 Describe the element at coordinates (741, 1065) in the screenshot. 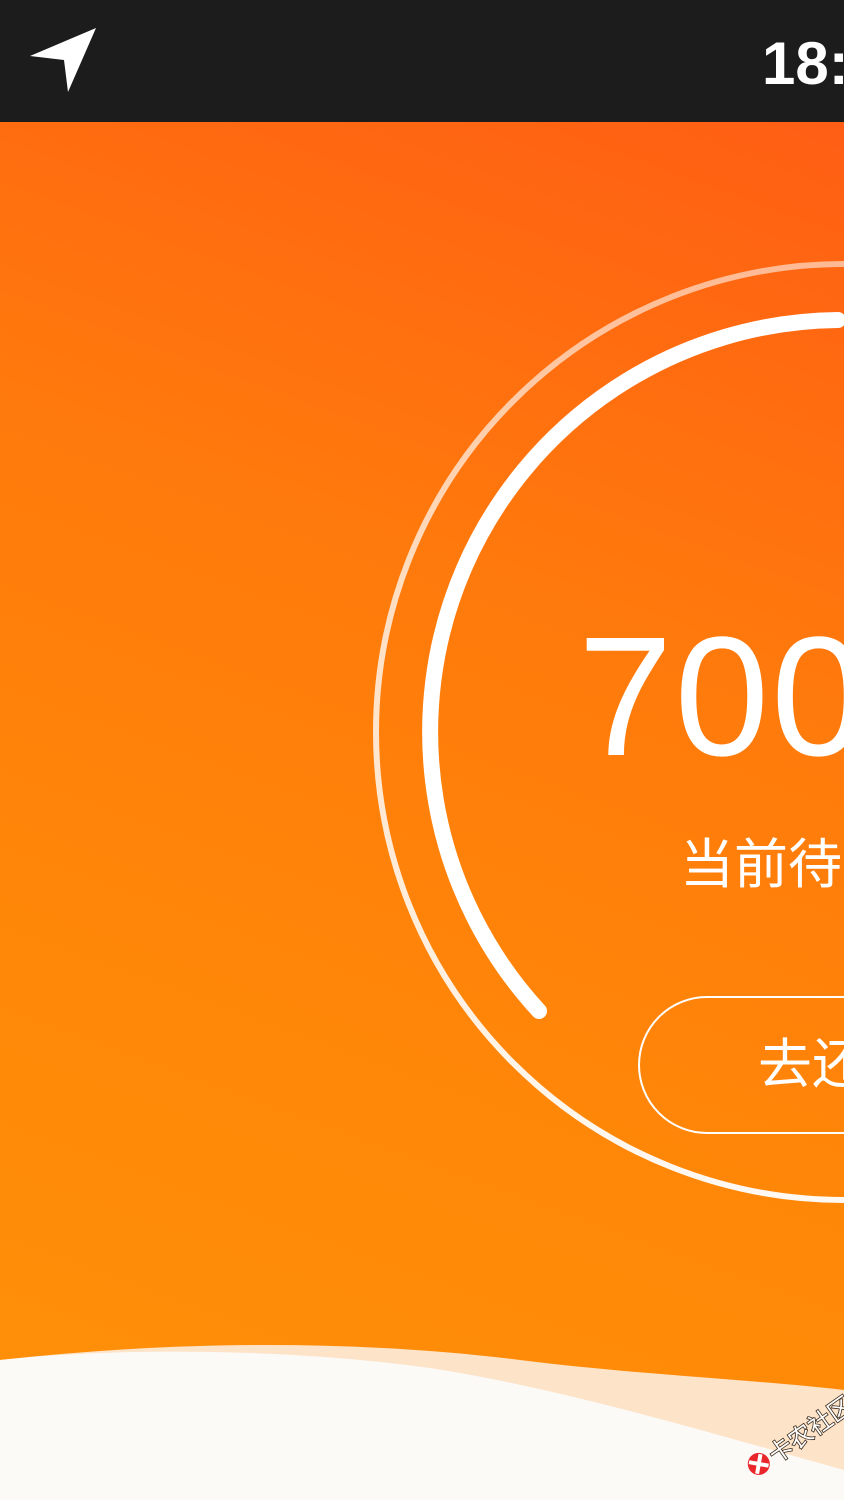

I see `repay-button: 去还` at that location.